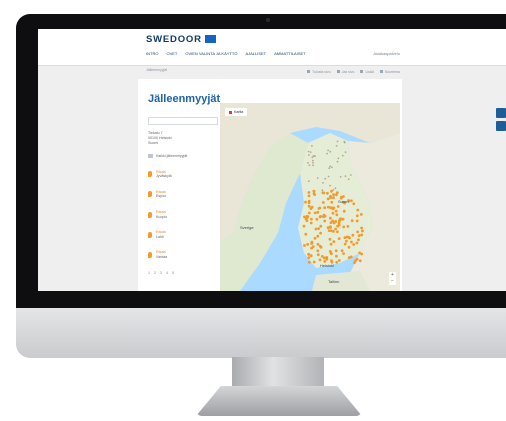  What do you see at coordinates (156, 70) in the screenshot?
I see `breadcrumb: Jälleenmyyjät` at bounding box center [156, 70].